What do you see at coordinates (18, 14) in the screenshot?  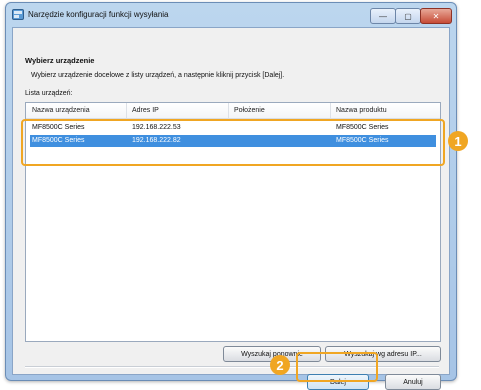 I see `app-icon` at bounding box center [18, 14].